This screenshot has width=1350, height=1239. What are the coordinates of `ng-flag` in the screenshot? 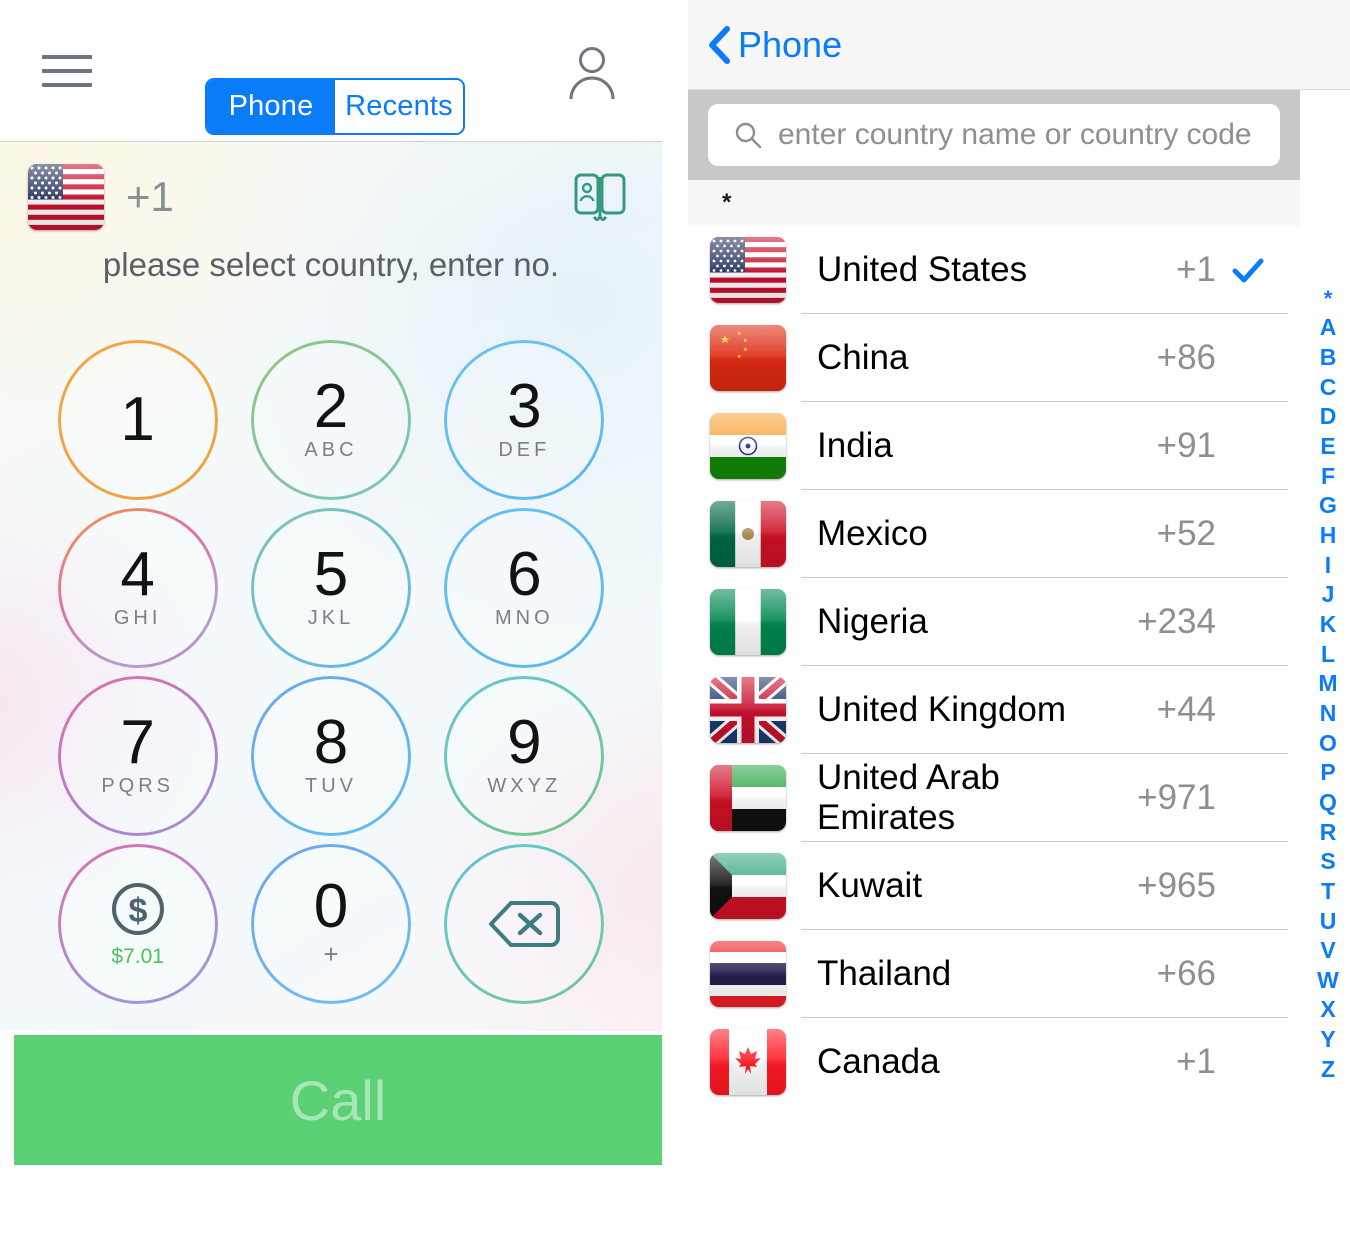 It's located at (748, 622).